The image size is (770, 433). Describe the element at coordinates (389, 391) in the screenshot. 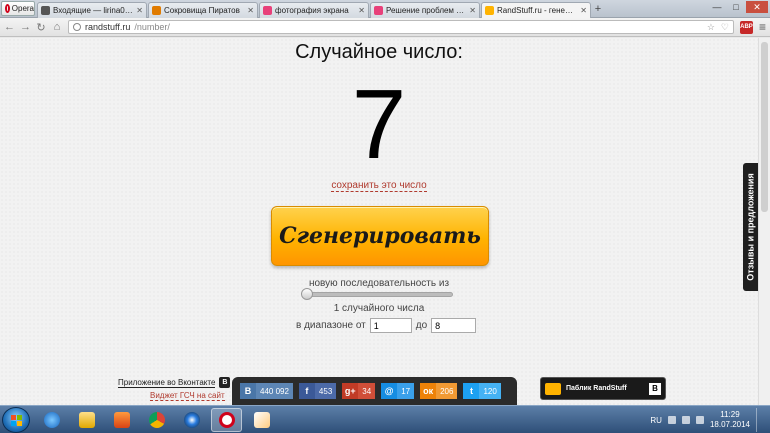

I see `mail-icon: @` at that location.